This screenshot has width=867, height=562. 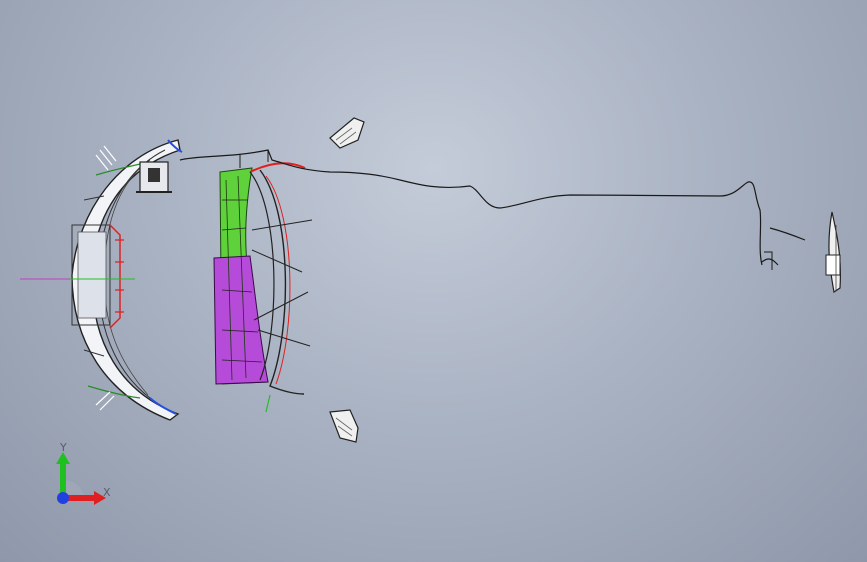 What do you see at coordinates (263, 287) in the screenshot?
I see `bumper-beam` at bounding box center [263, 287].